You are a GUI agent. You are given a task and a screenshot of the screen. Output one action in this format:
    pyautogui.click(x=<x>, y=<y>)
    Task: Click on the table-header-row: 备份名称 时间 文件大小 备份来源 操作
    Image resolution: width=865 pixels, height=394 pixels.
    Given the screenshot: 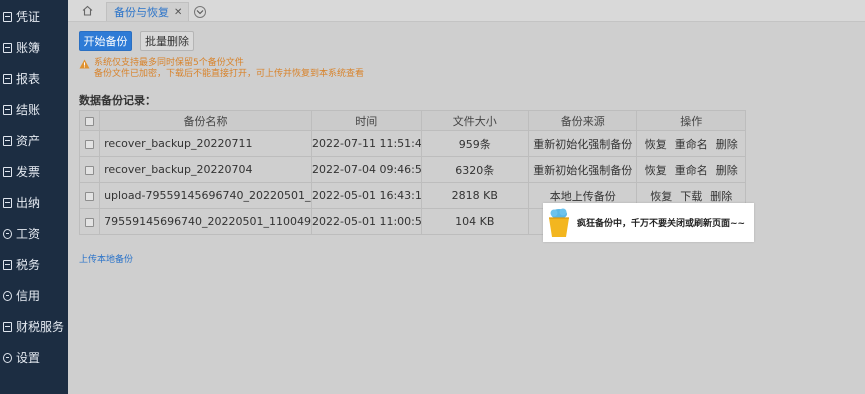 What is the action you would take?
    pyautogui.click(x=412, y=120)
    